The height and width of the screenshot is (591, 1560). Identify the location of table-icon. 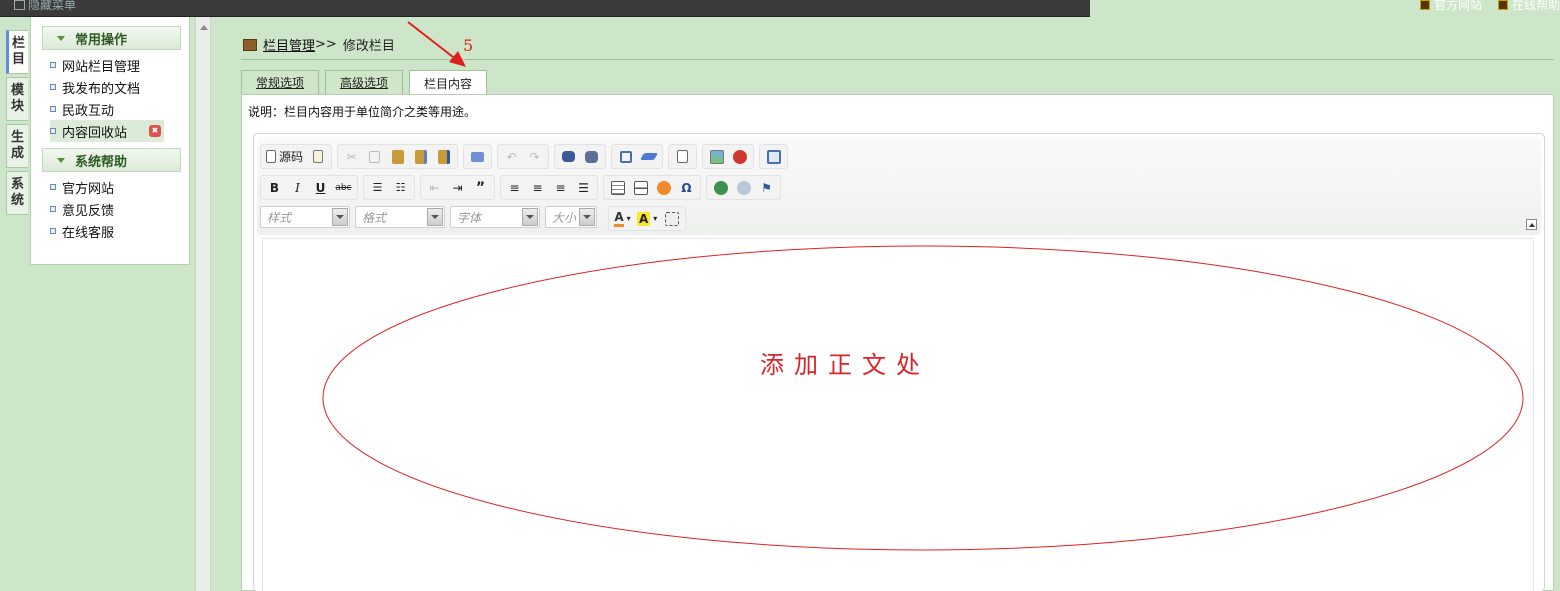
(617, 187).